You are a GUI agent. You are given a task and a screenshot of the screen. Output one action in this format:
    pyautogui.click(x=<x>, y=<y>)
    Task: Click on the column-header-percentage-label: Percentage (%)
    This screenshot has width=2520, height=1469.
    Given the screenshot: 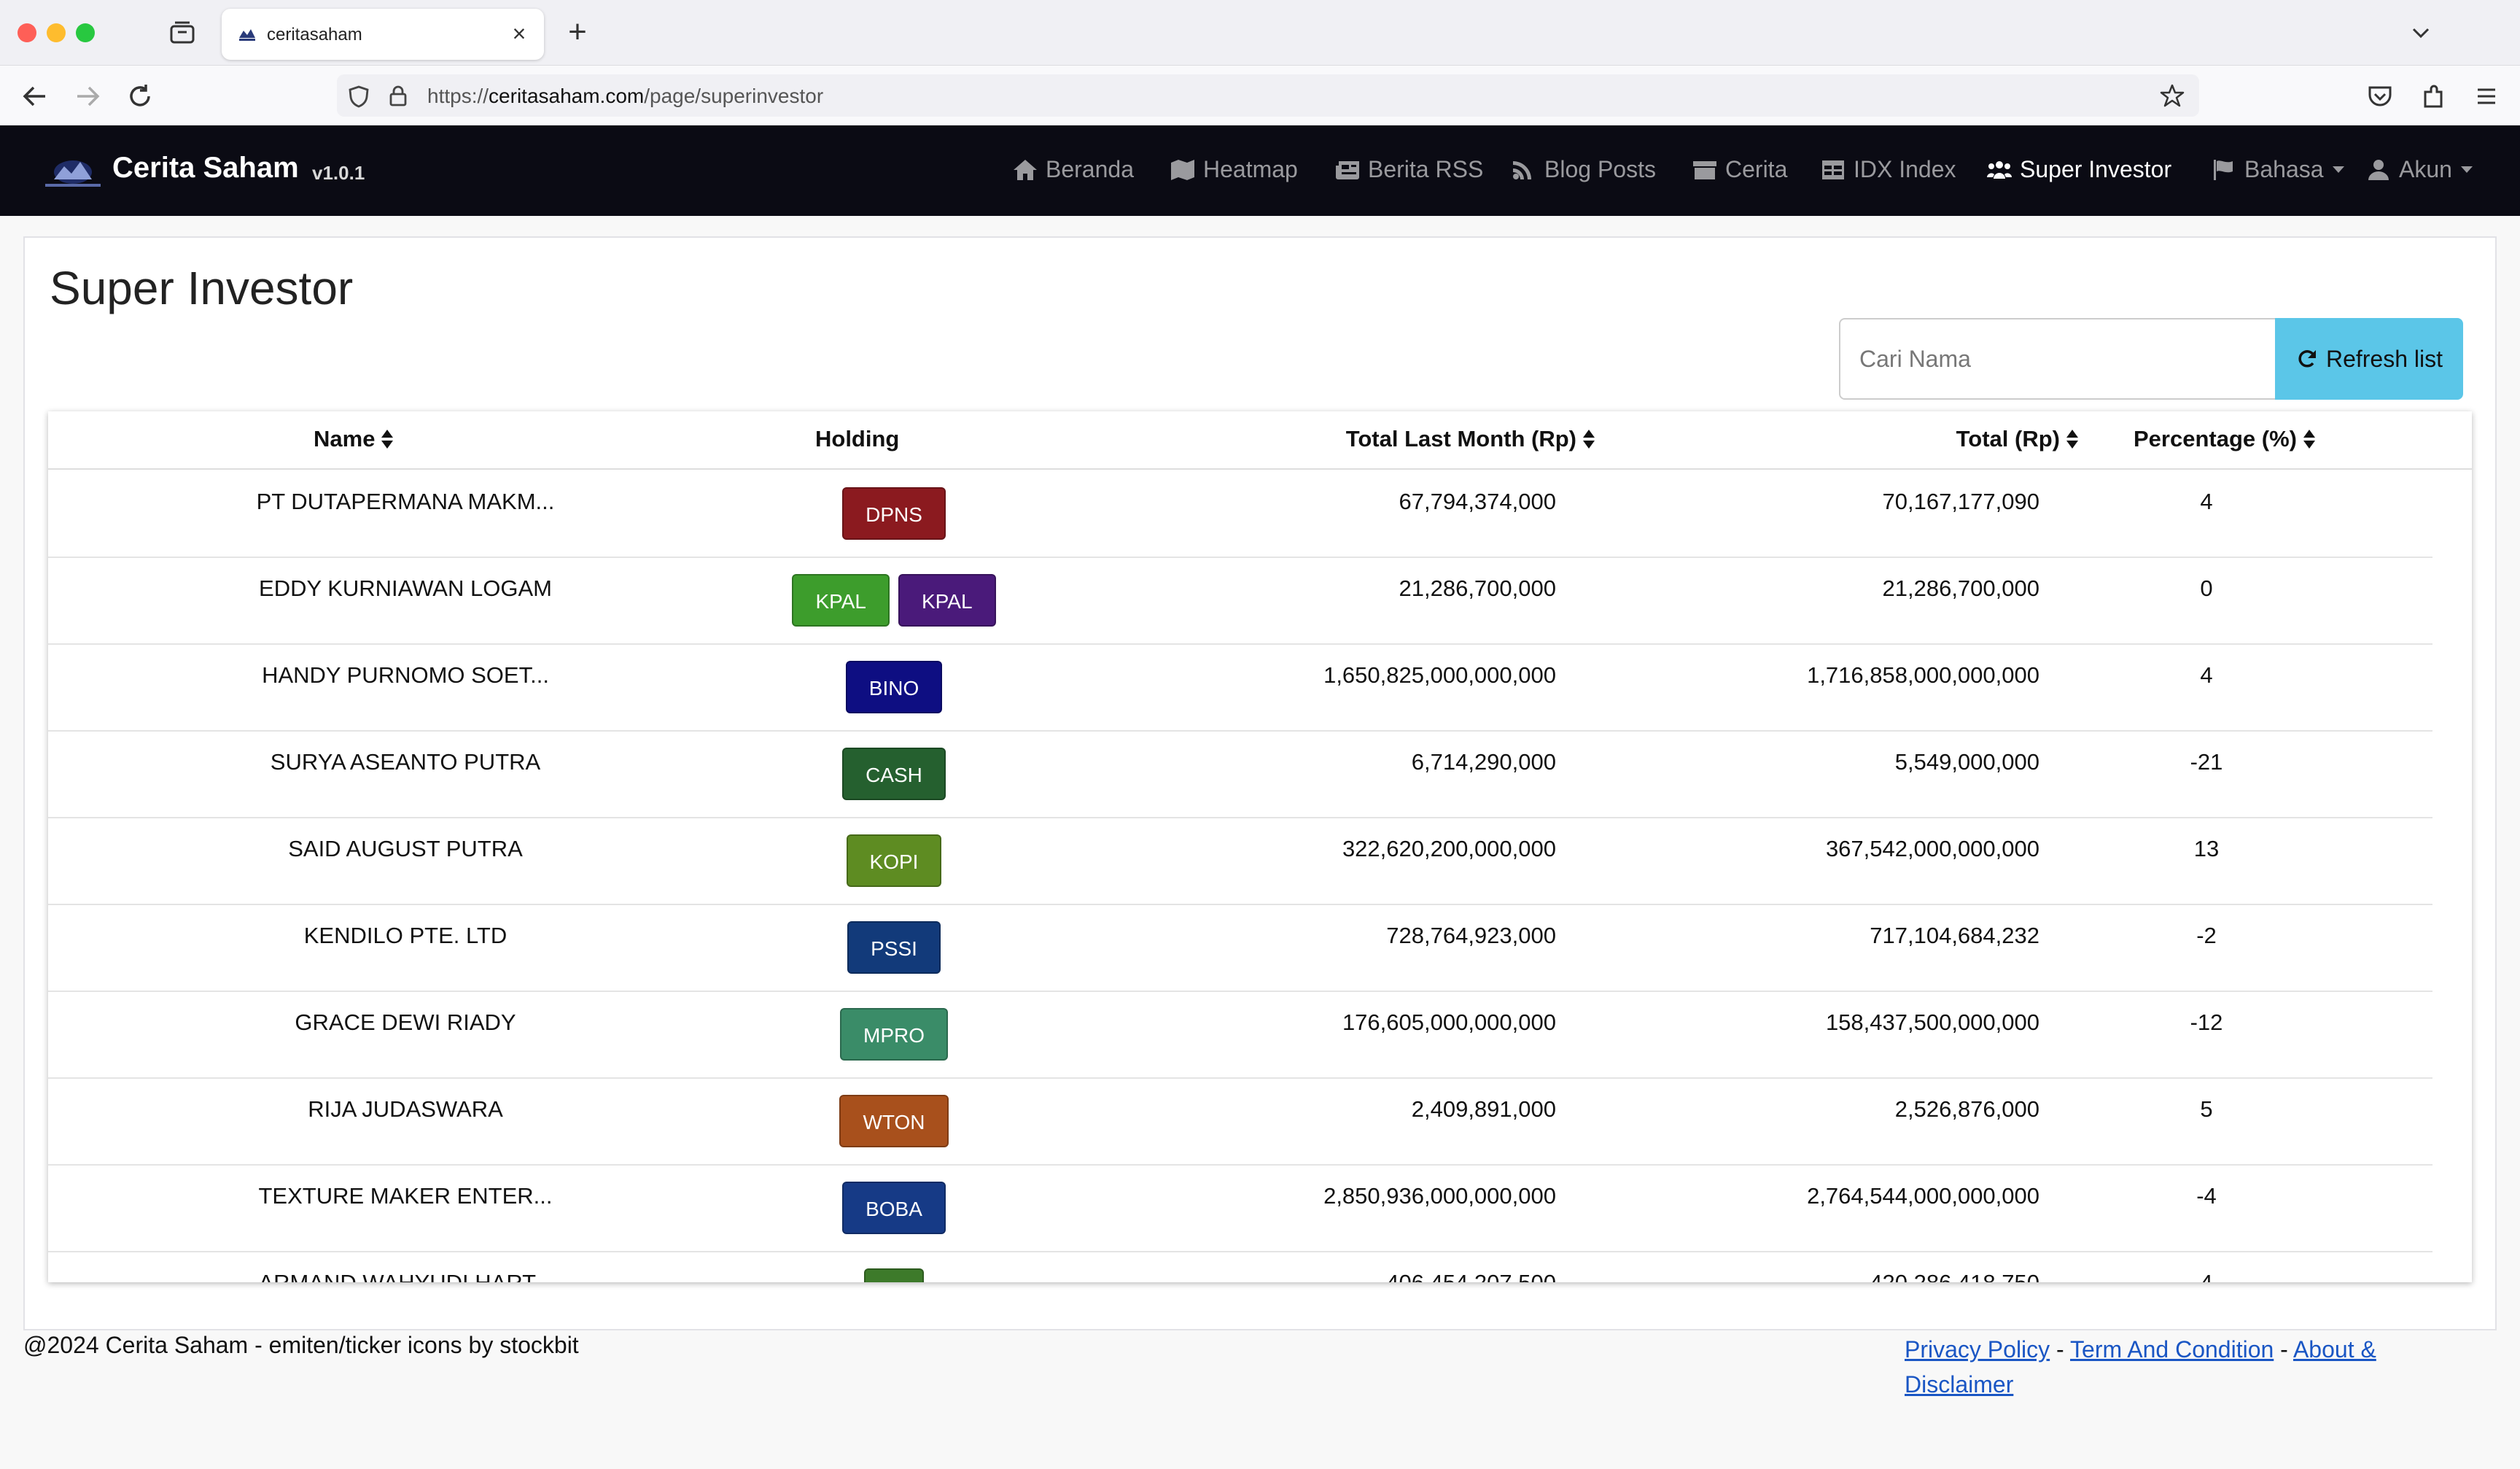 What is the action you would take?
    pyautogui.click(x=2215, y=438)
    